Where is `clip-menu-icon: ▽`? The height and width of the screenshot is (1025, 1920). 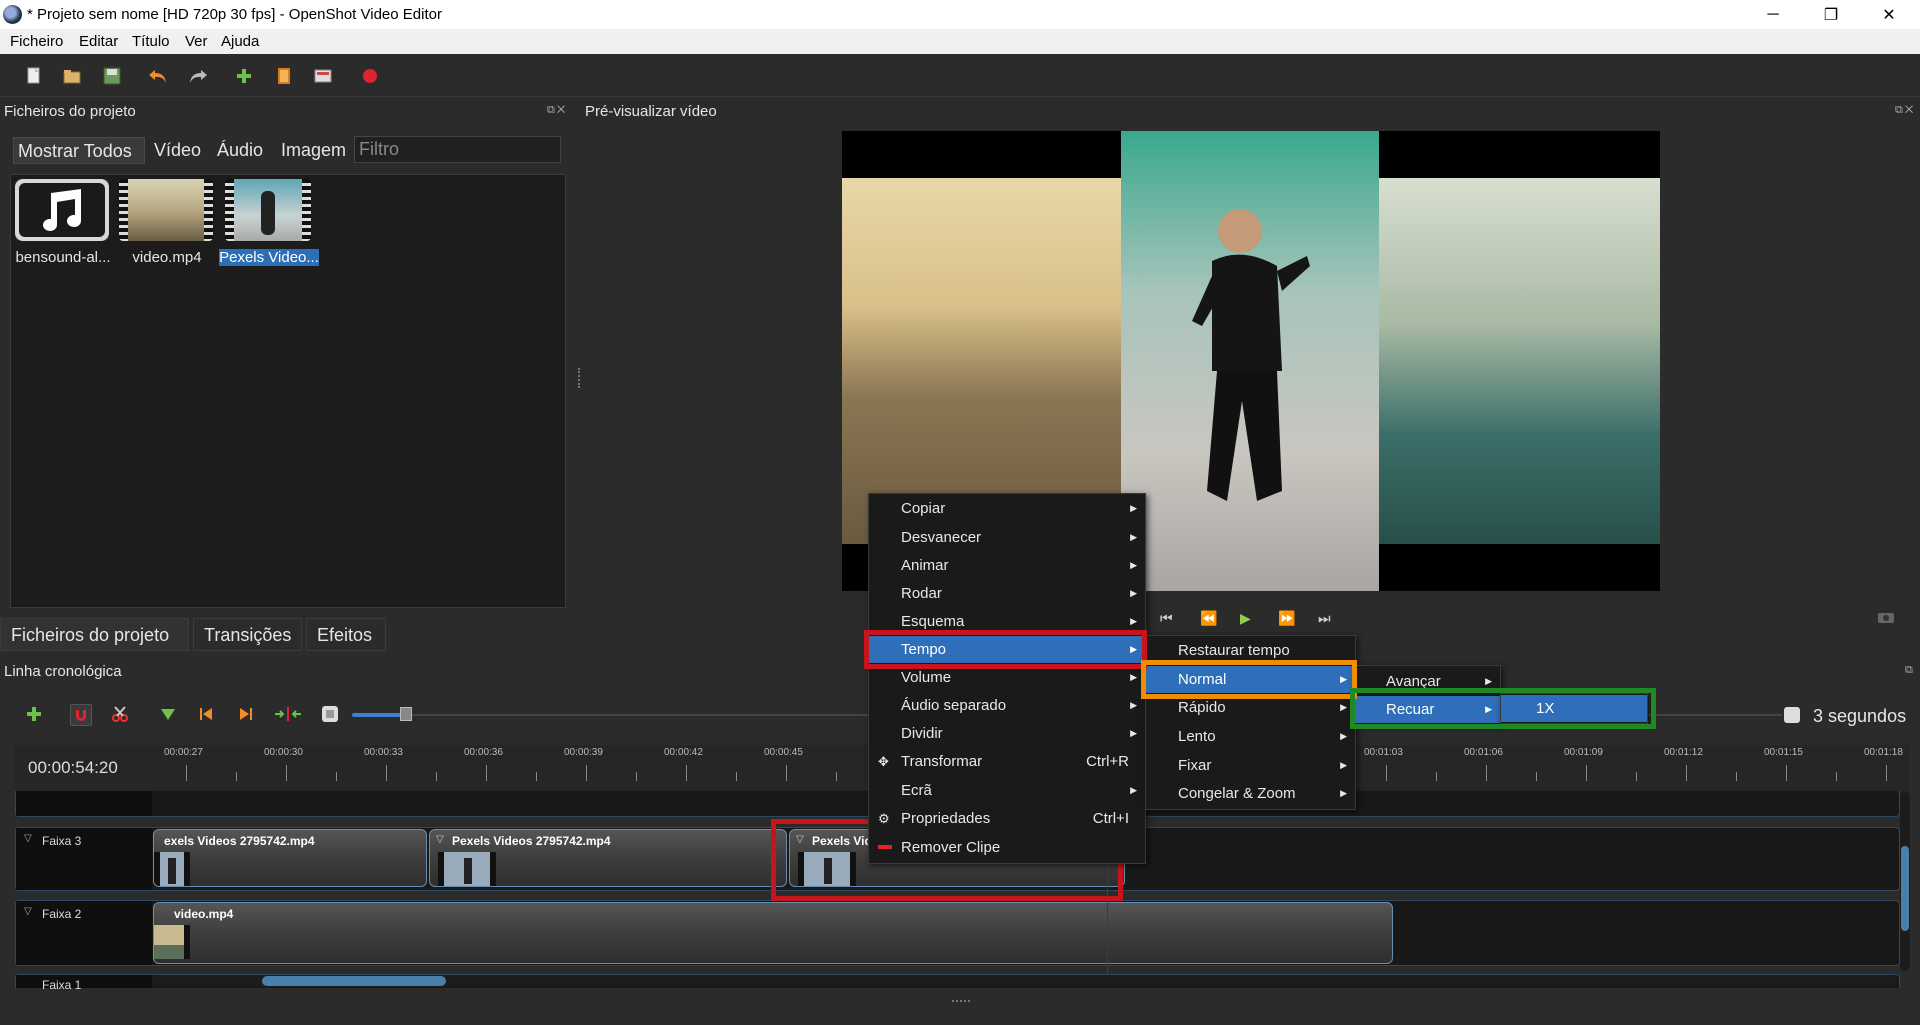
clip-menu-icon: ▽ is located at coordinates (440, 839).